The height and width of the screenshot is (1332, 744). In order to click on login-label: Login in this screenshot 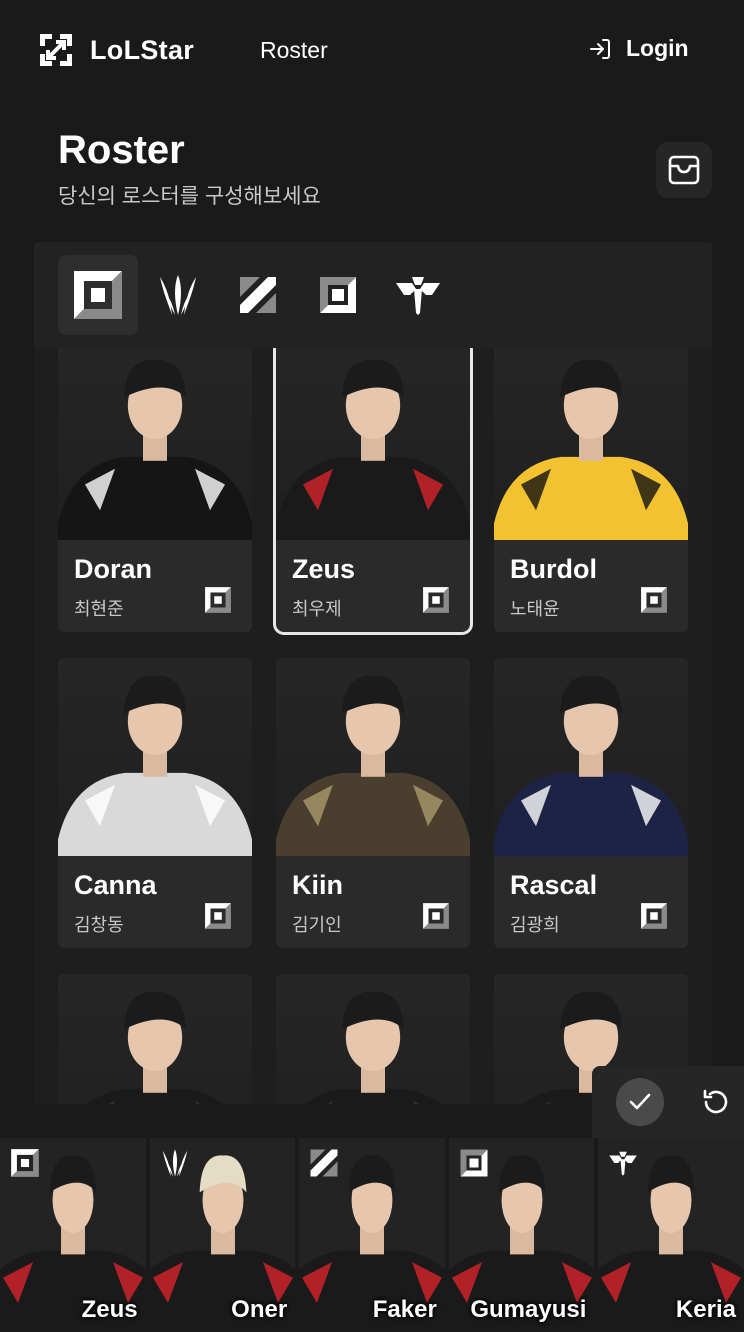, I will do `click(657, 48)`.